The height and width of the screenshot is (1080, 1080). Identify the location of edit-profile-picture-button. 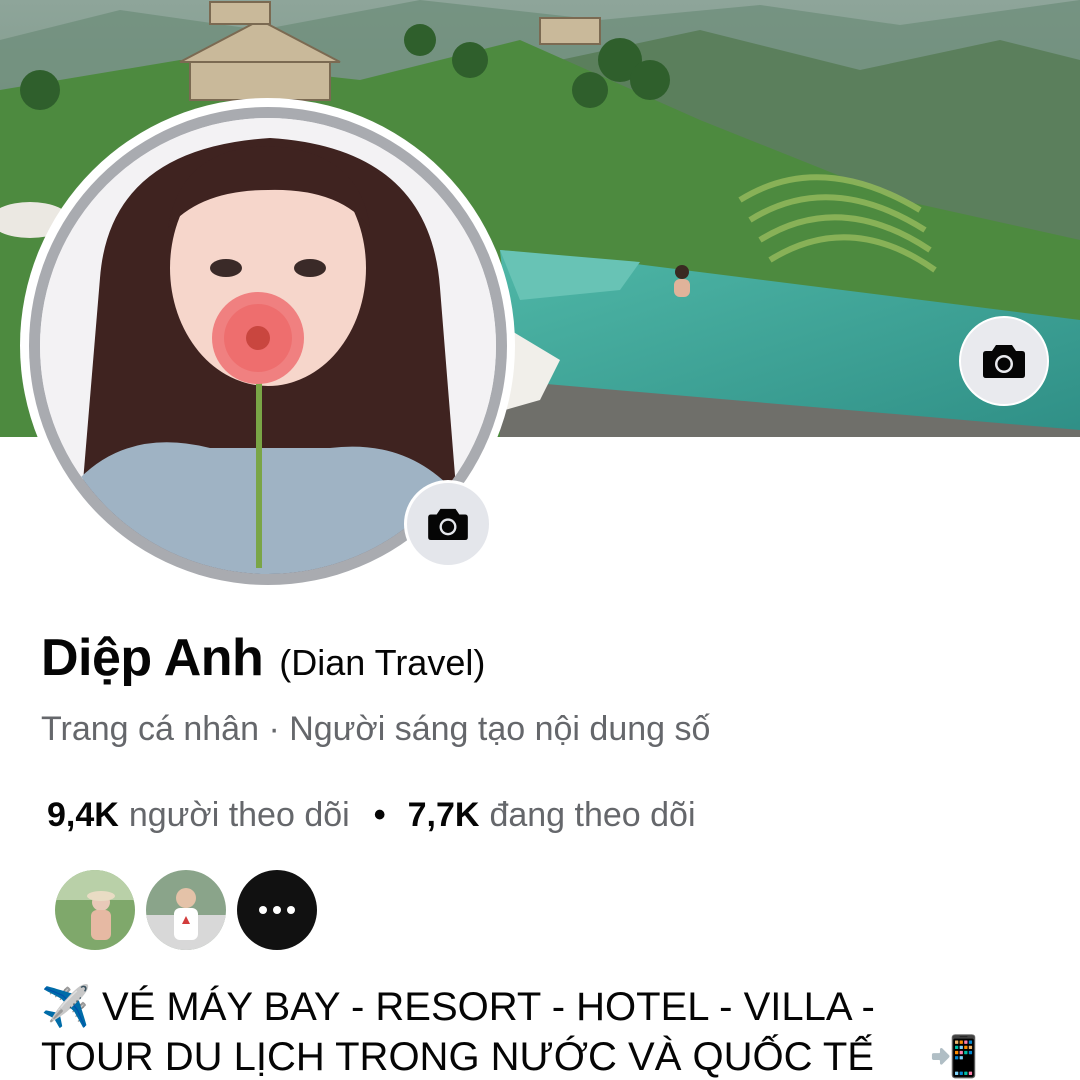
(448, 524).